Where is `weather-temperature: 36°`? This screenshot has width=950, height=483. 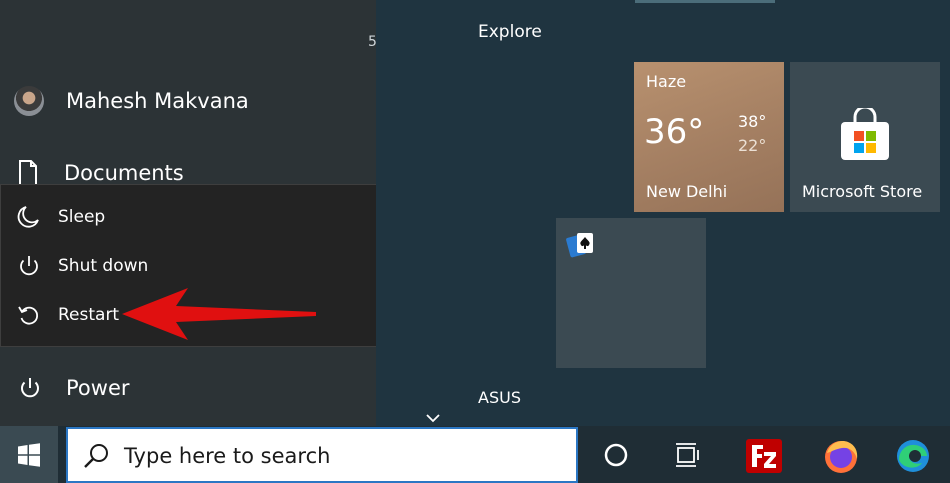 weather-temperature: 36° is located at coordinates (674, 132).